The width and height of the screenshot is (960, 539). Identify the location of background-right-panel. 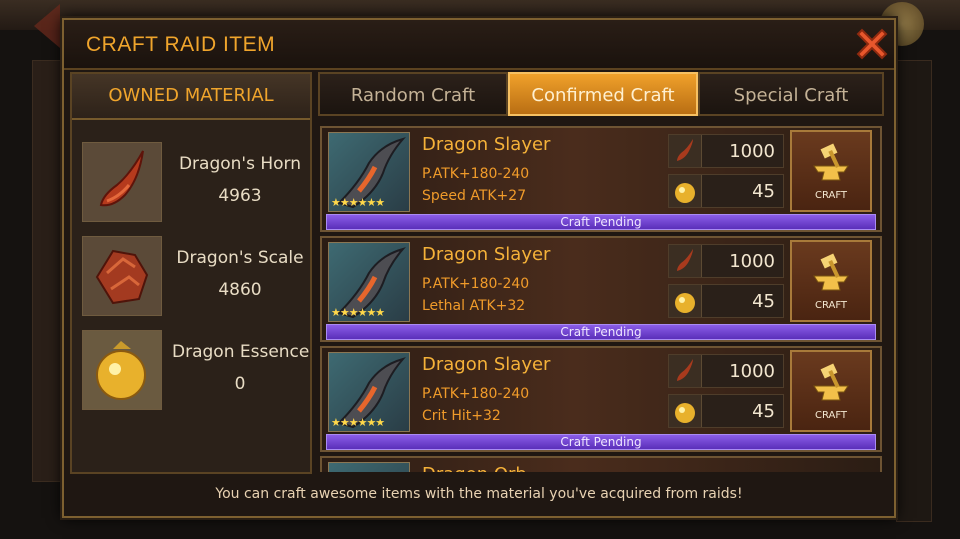
(914, 291).